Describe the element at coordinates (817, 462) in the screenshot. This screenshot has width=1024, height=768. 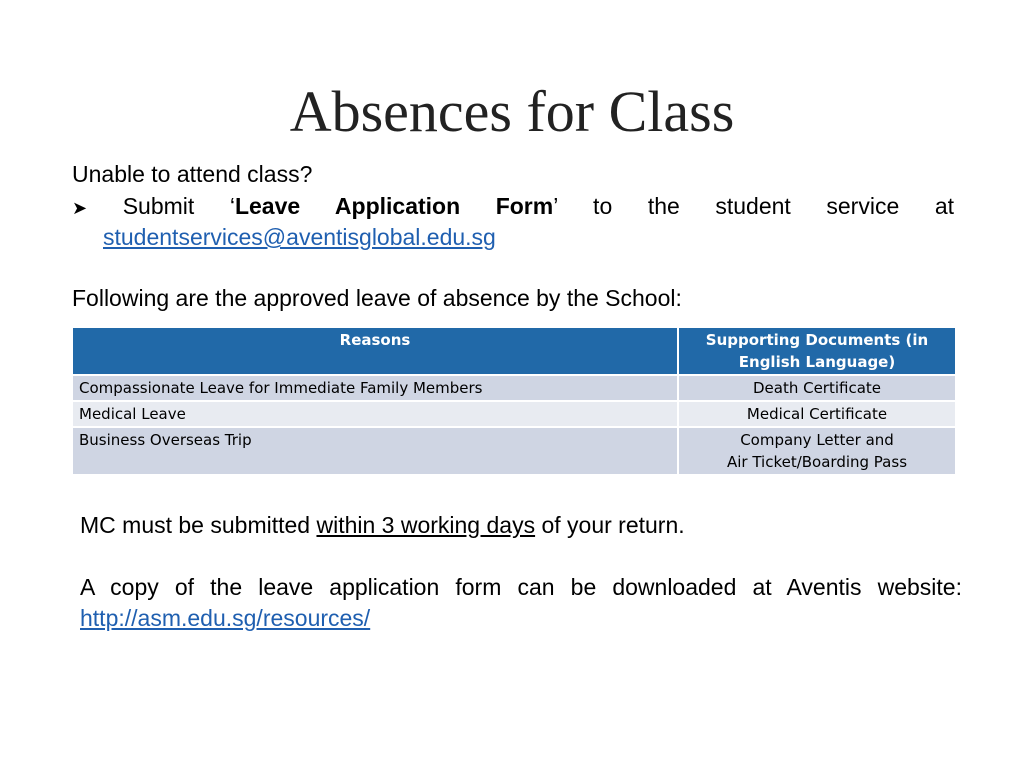
I see `document-line: Air Ticket/Boarding Pass` at that location.